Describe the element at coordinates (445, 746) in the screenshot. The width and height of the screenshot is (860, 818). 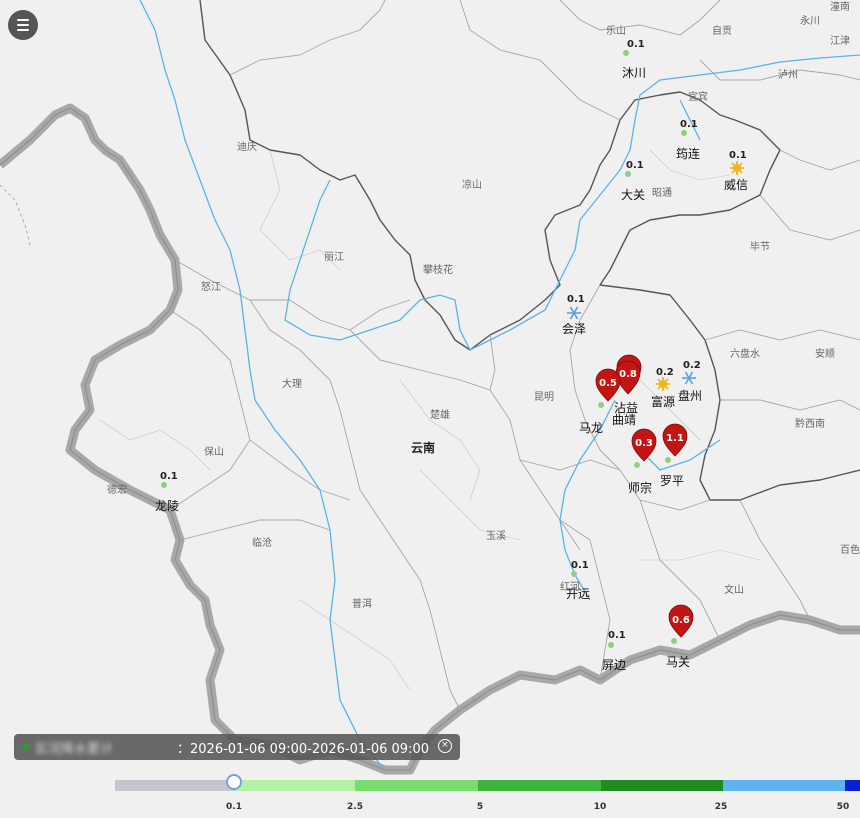
I see `close-icon: ×` at that location.